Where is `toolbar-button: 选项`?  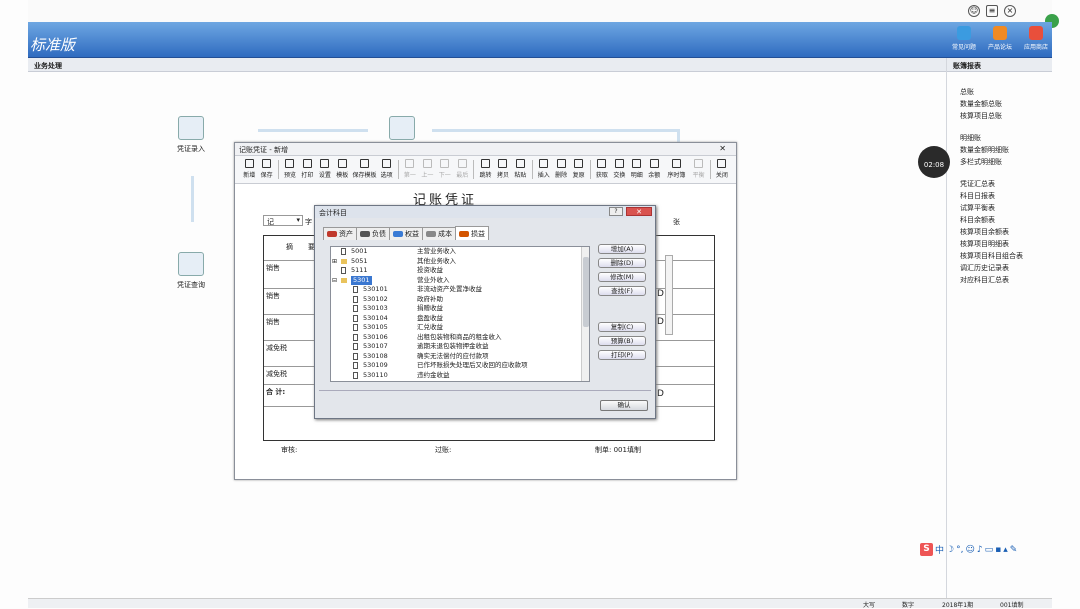
toolbar-button: 选项 is located at coordinates (386, 169).